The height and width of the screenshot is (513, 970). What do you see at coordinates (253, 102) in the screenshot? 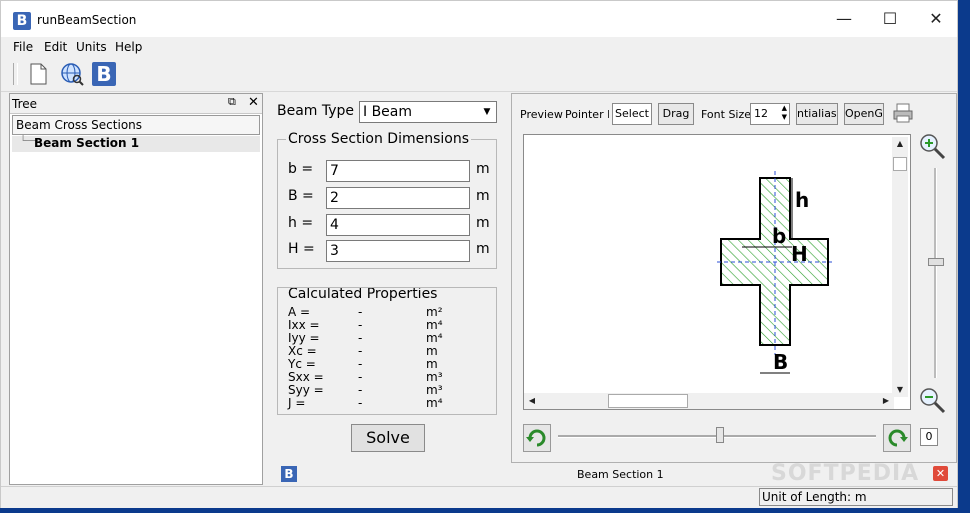
I see `close-panel-icon: ✕` at bounding box center [253, 102].